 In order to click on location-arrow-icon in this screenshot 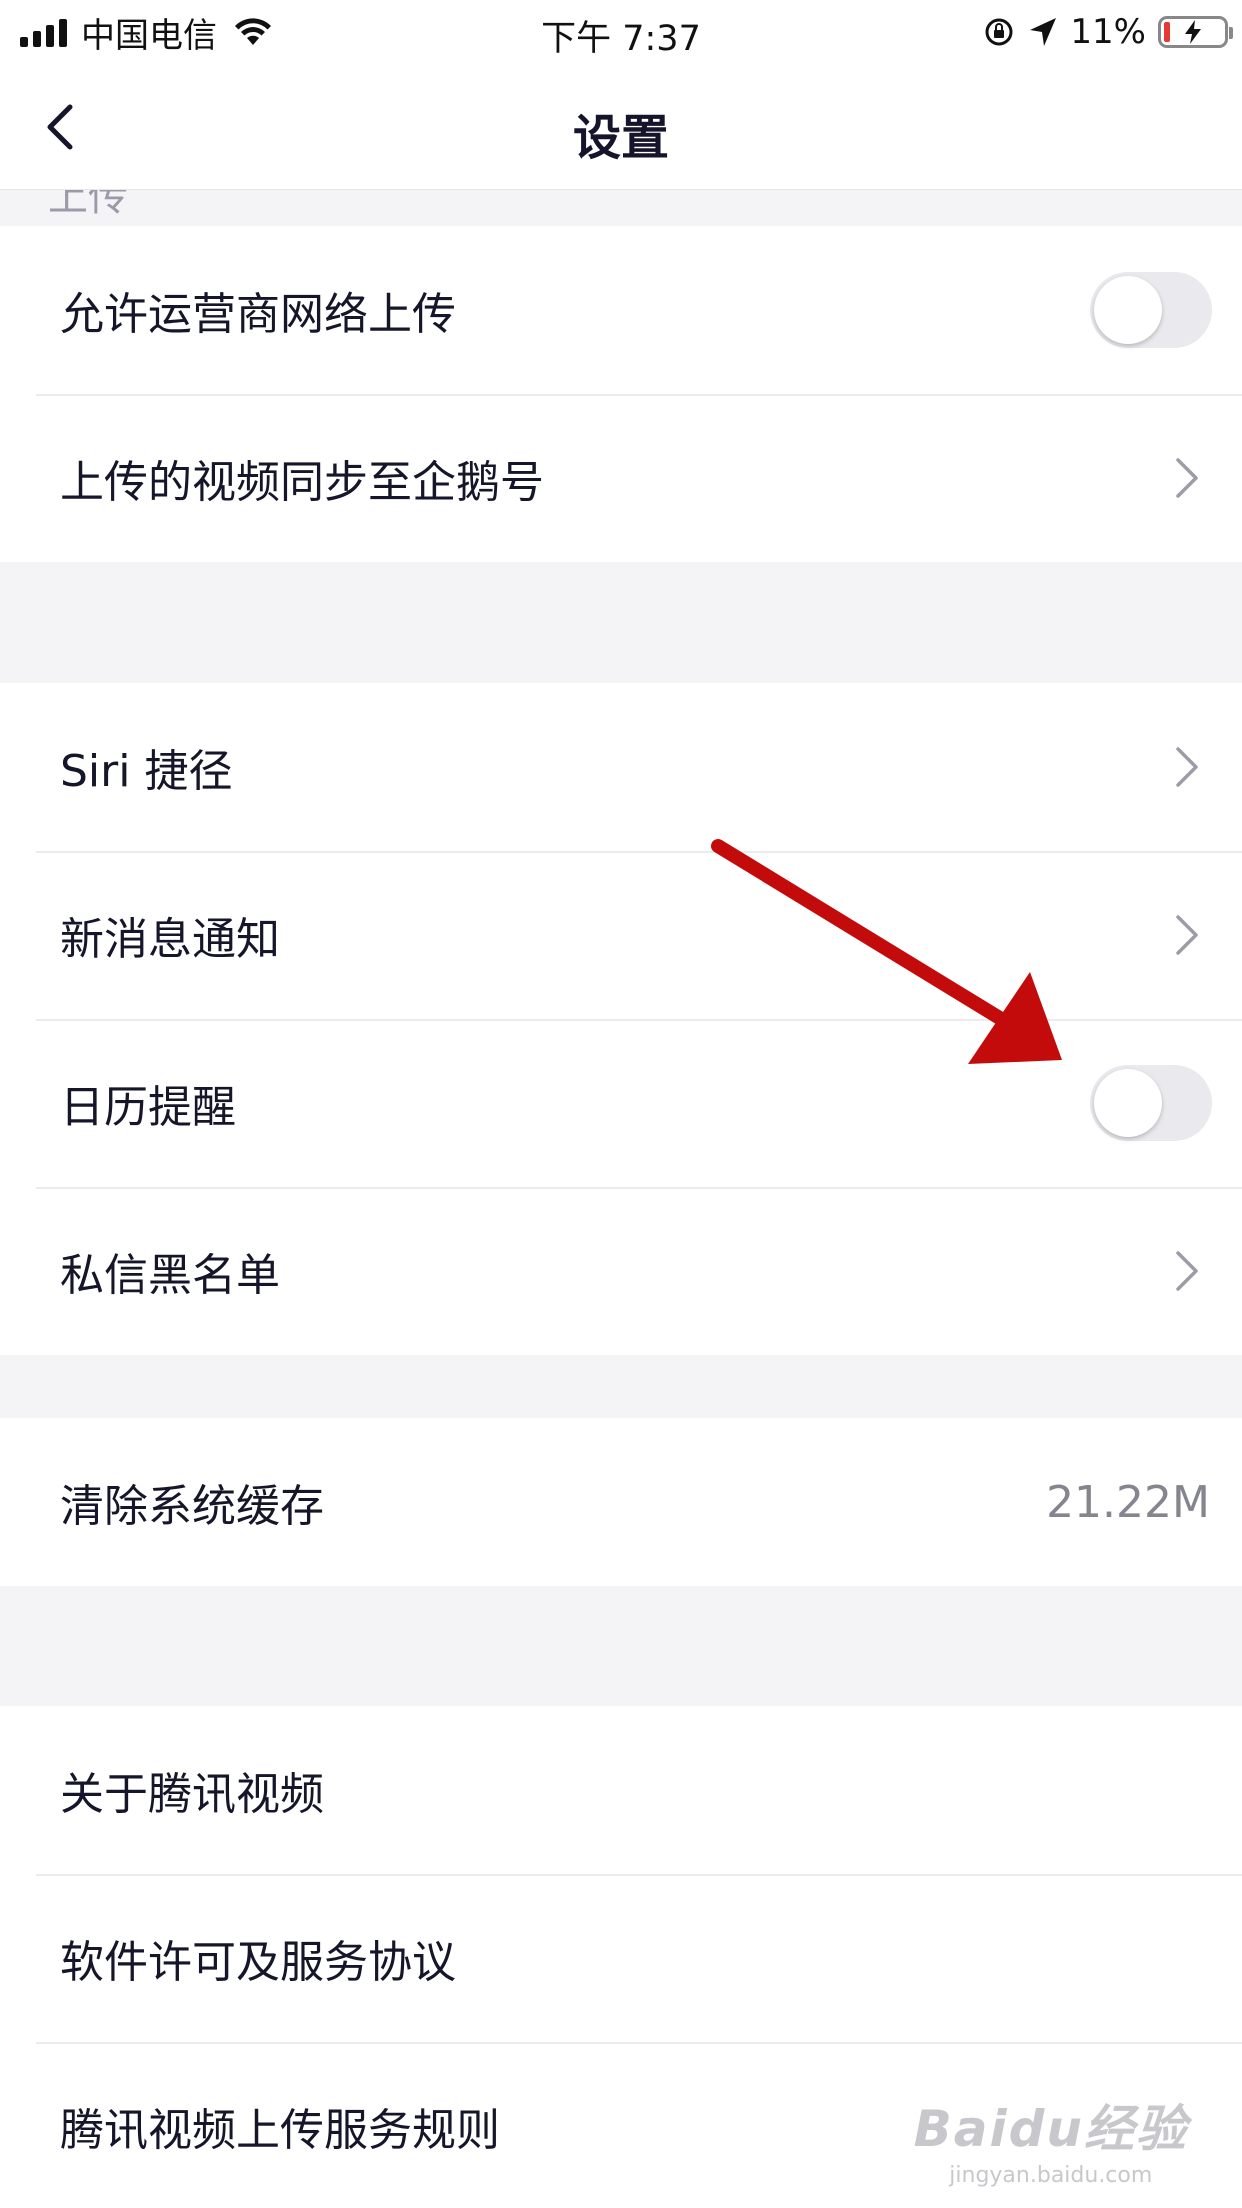, I will do `click(1043, 32)`.